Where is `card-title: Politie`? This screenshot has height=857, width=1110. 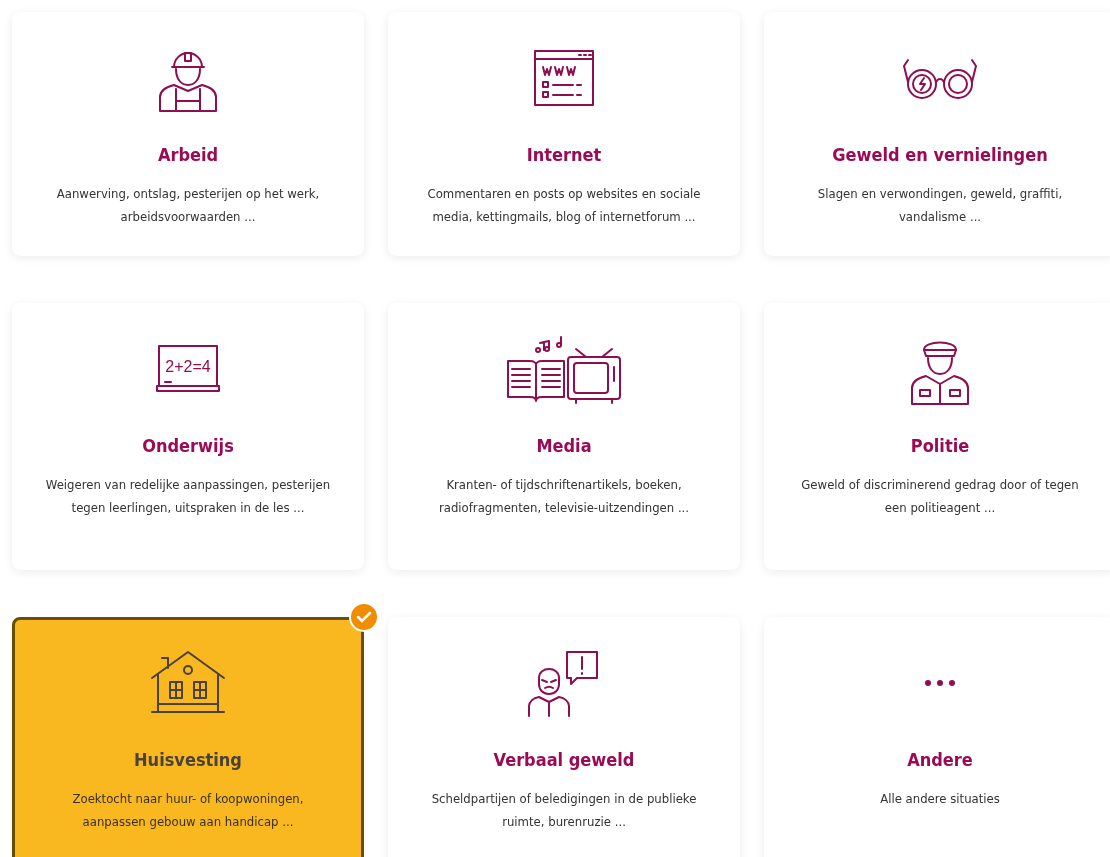
card-title: Politie is located at coordinates (940, 446).